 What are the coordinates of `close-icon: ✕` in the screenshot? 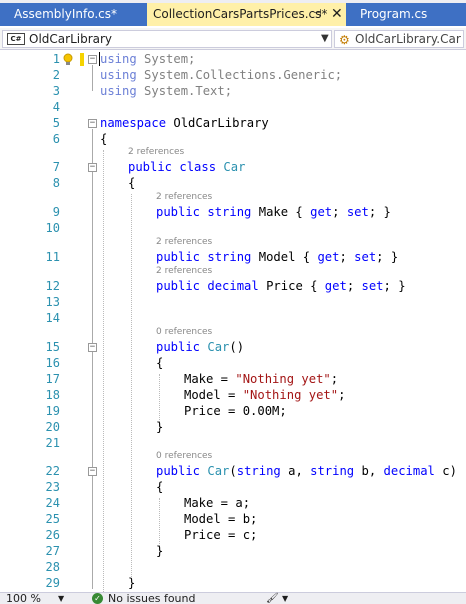 It's located at (337, 14).